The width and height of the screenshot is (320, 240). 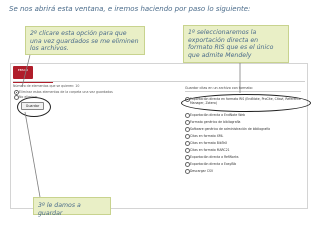 What do you see at coordinates (243, 91) in the screenshot?
I see `export-format-divider` at bounding box center [243, 91].